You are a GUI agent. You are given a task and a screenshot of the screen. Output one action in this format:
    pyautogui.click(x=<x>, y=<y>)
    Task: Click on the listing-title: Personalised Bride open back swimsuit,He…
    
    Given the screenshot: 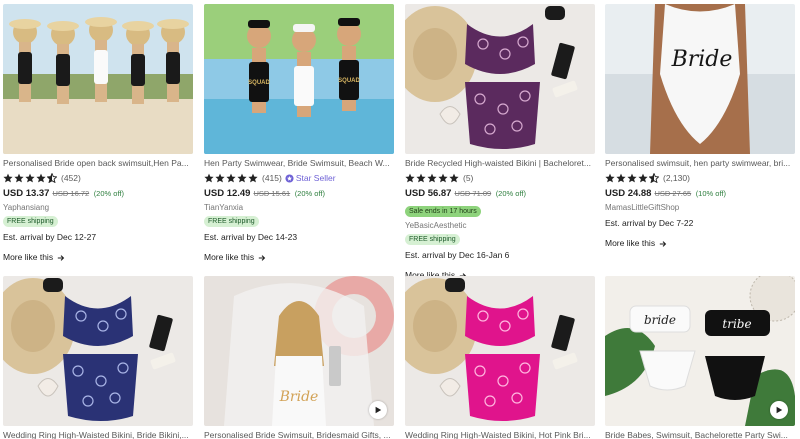 What is the action you would take?
    pyautogui.click(x=98, y=163)
    